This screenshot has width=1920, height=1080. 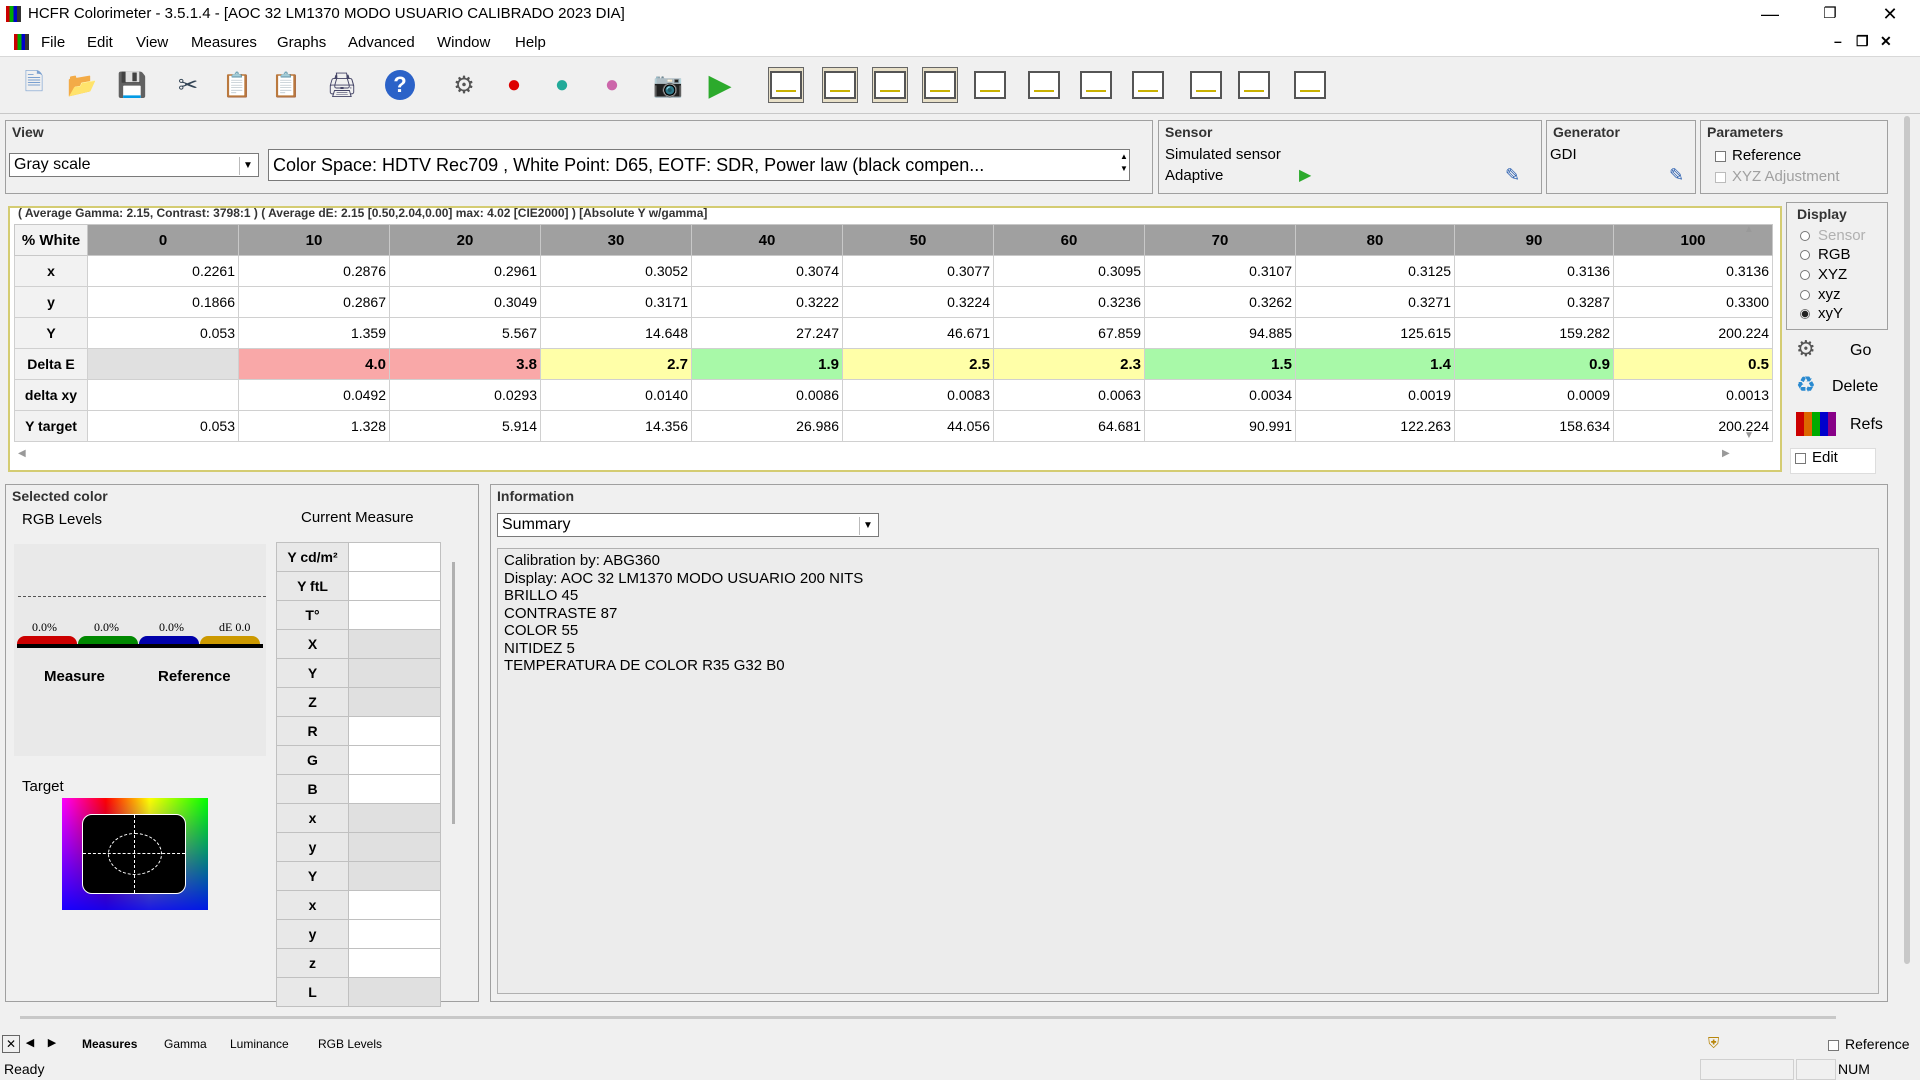 I want to click on column-header: 0, so click(x=163, y=240).